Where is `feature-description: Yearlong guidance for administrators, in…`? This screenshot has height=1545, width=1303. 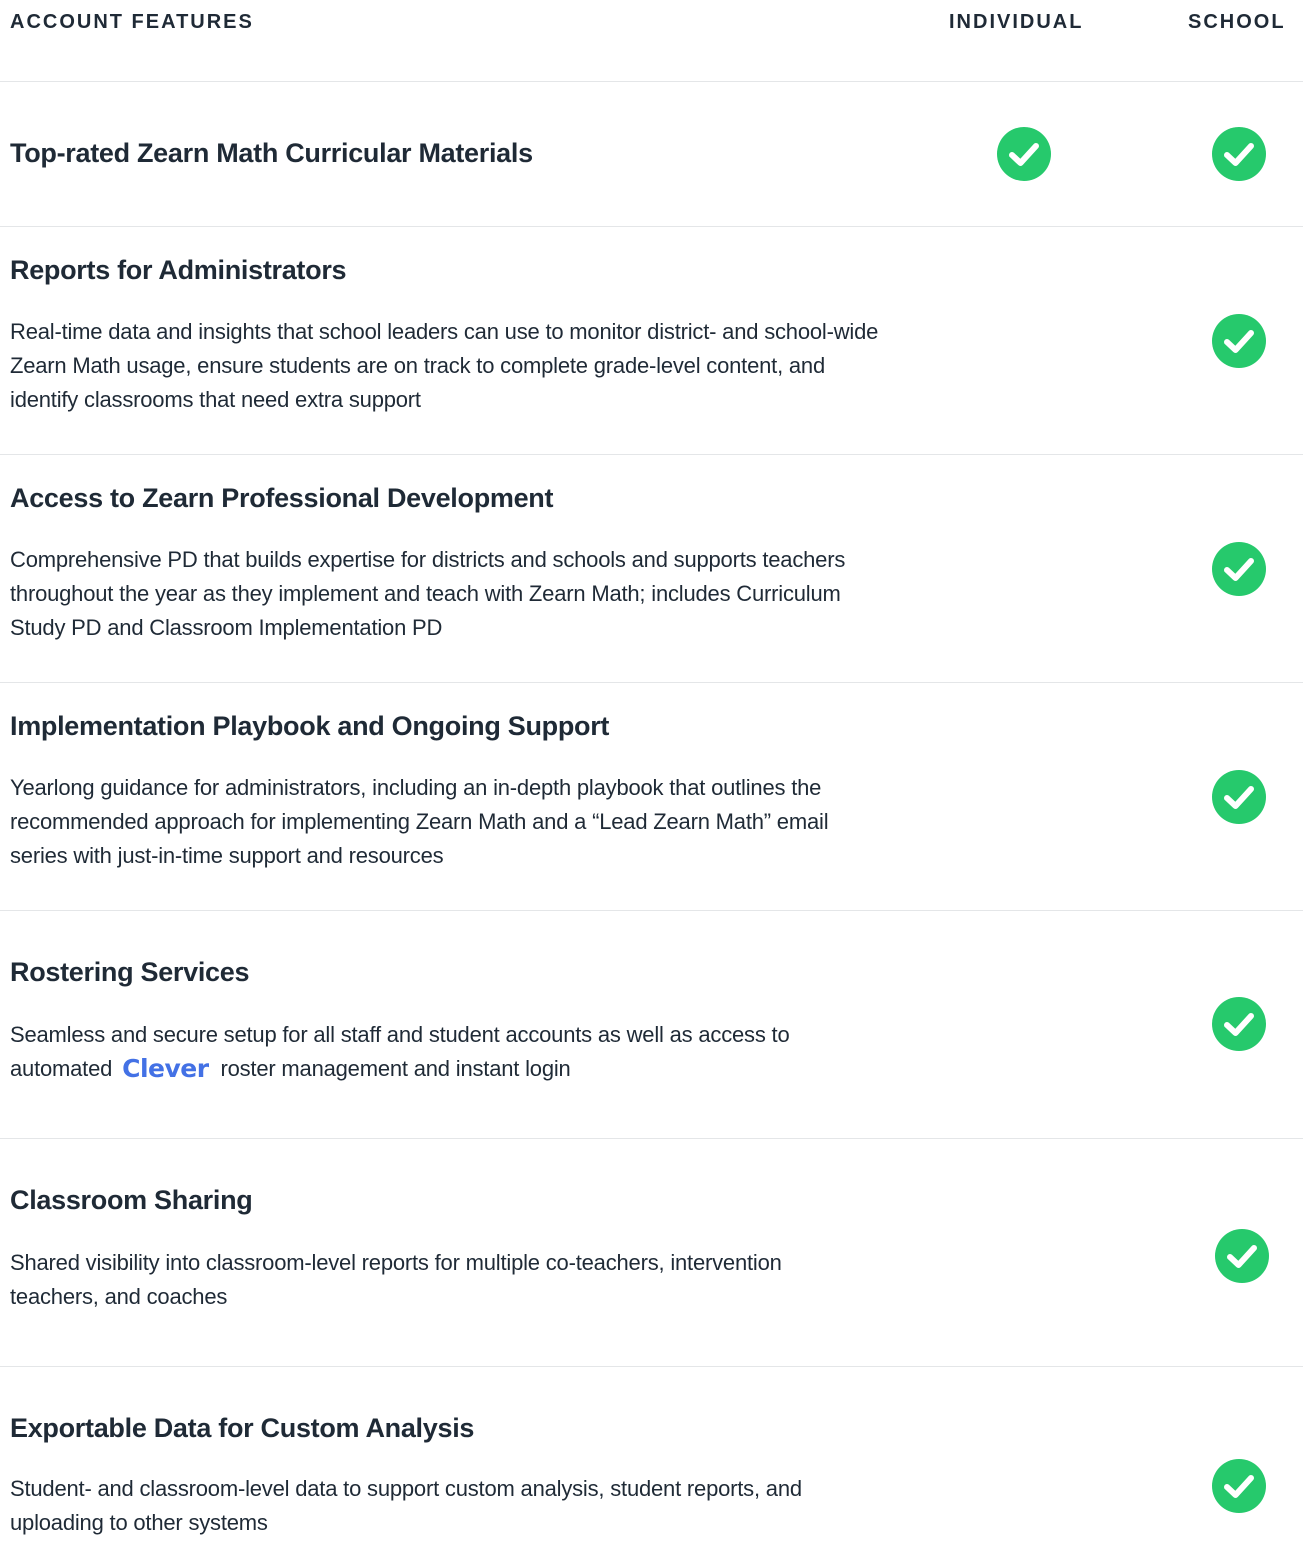 feature-description: Yearlong guidance for administrators, in… is located at coordinates (419, 821).